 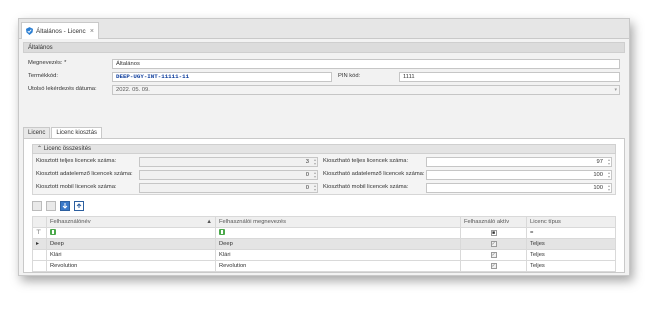 What do you see at coordinates (39, 233) in the screenshot?
I see `filter-icon: ⊤` at bounding box center [39, 233].